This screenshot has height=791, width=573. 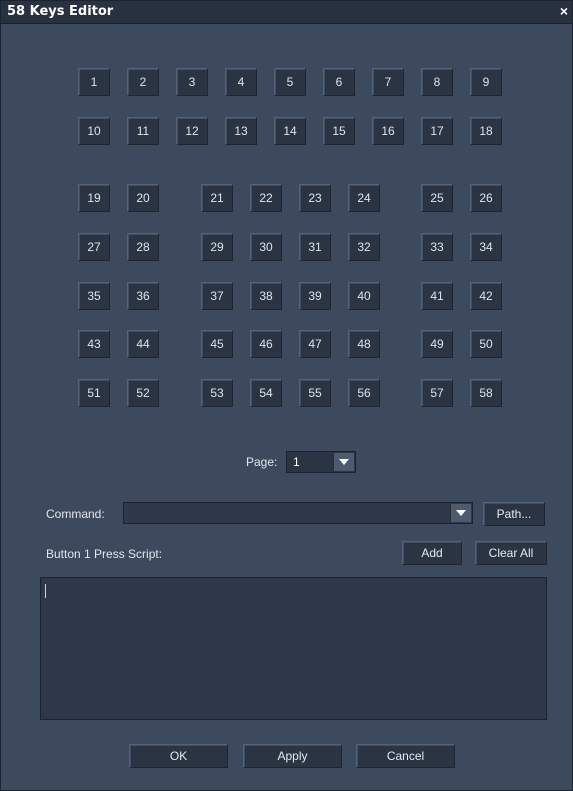 I want to click on key-button-51: 51, so click(x=94, y=393).